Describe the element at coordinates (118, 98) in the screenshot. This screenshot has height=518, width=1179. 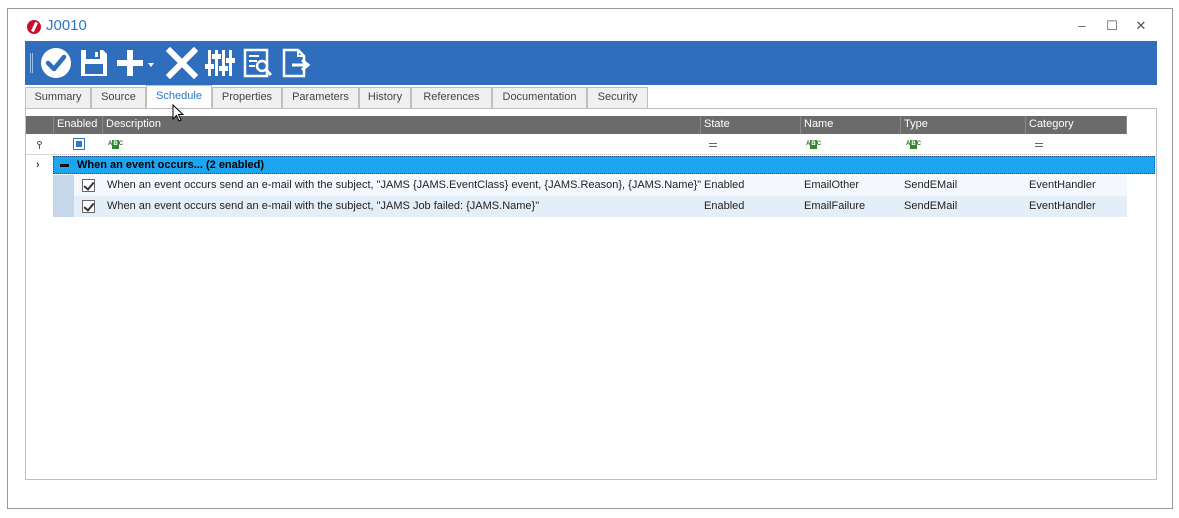
I see `tab-source: Source` at that location.